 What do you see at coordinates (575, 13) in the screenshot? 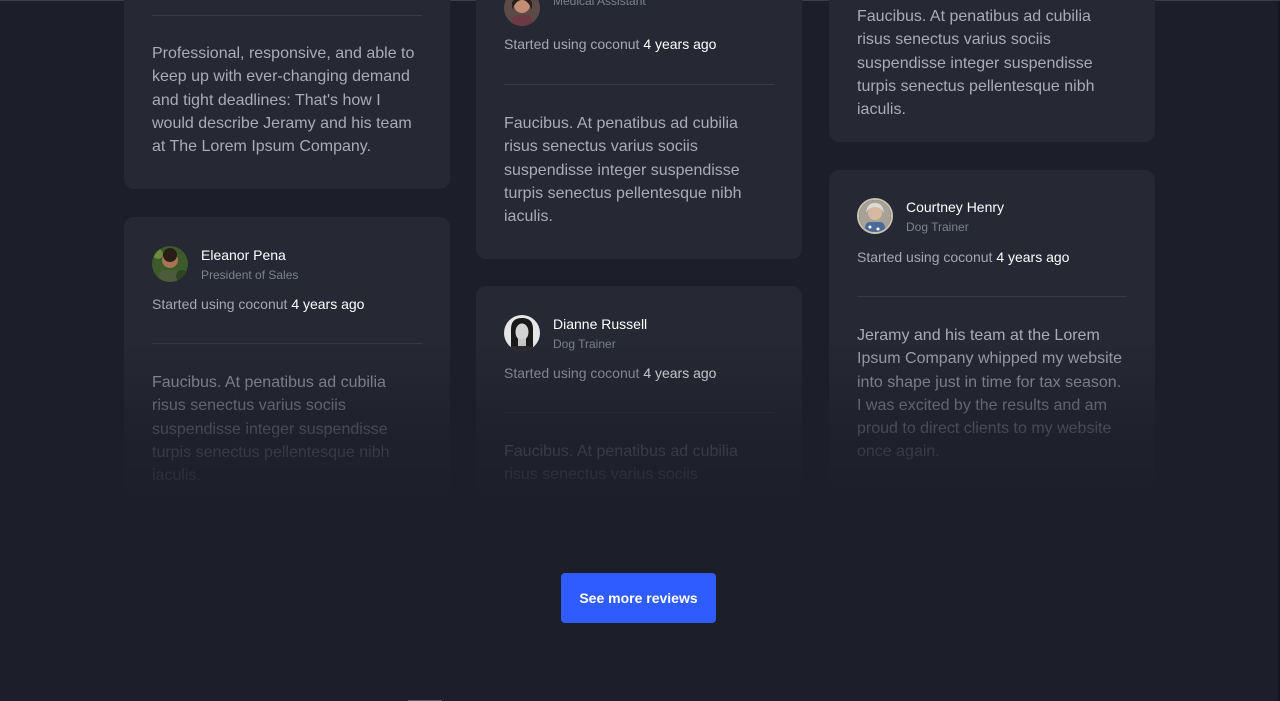
I see `review-author: Medical Assistant` at bounding box center [575, 13].